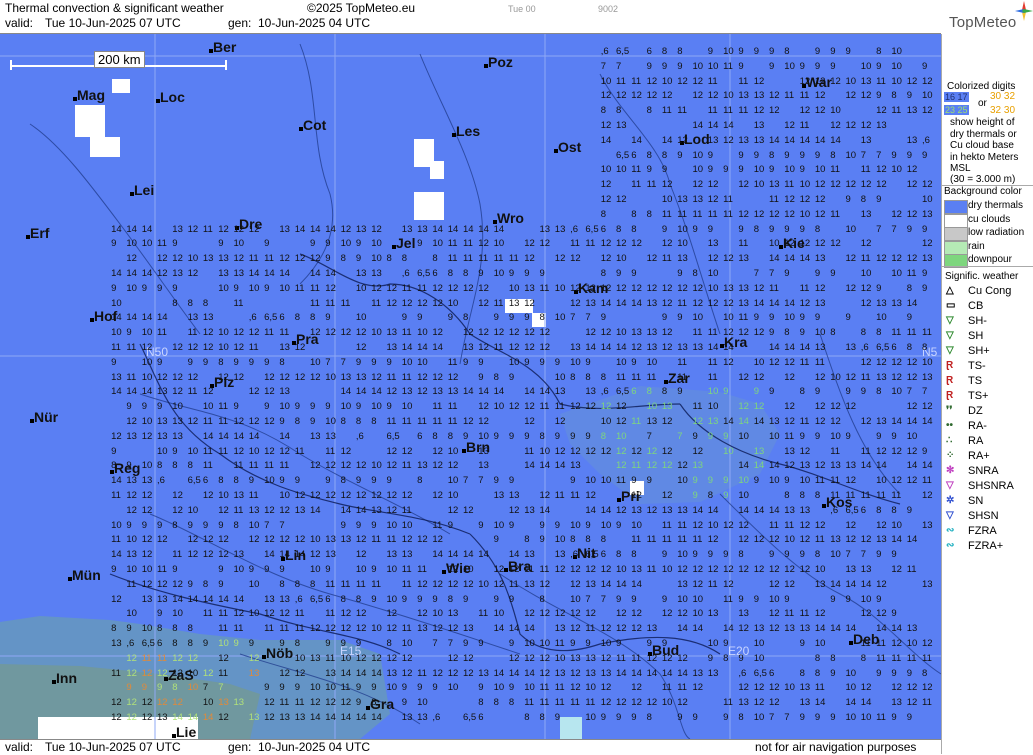 The height and width of the screenshot is (755, 1033). Describe the element at coordinates (987, 16) in the screenshot. I see `topmeteo-logo: TopMeteo` at that location.